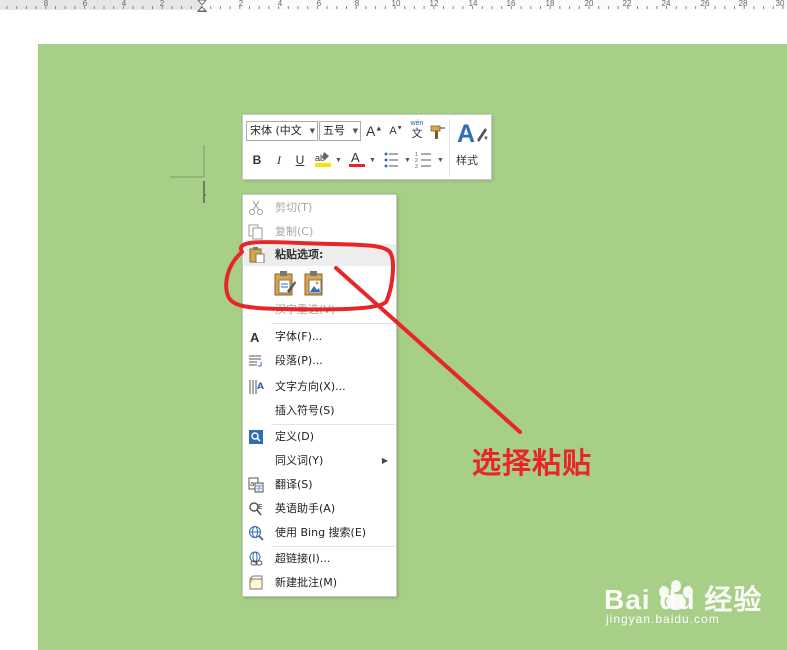 The width and height of the screenshot is (787, 650). I want to click on svg-text: 字, so click(259, 488).